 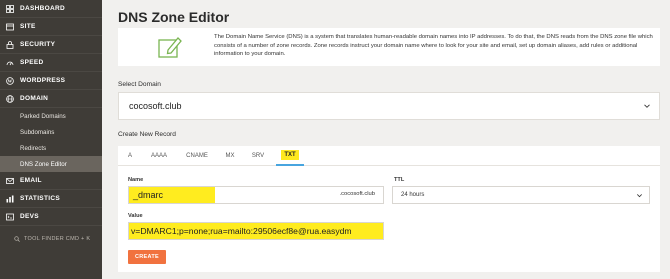 What do you see at coordinates (139, 84) in the screenshot?
I see `select-domain-label: Select Domain` at bounding box center [139, 84].